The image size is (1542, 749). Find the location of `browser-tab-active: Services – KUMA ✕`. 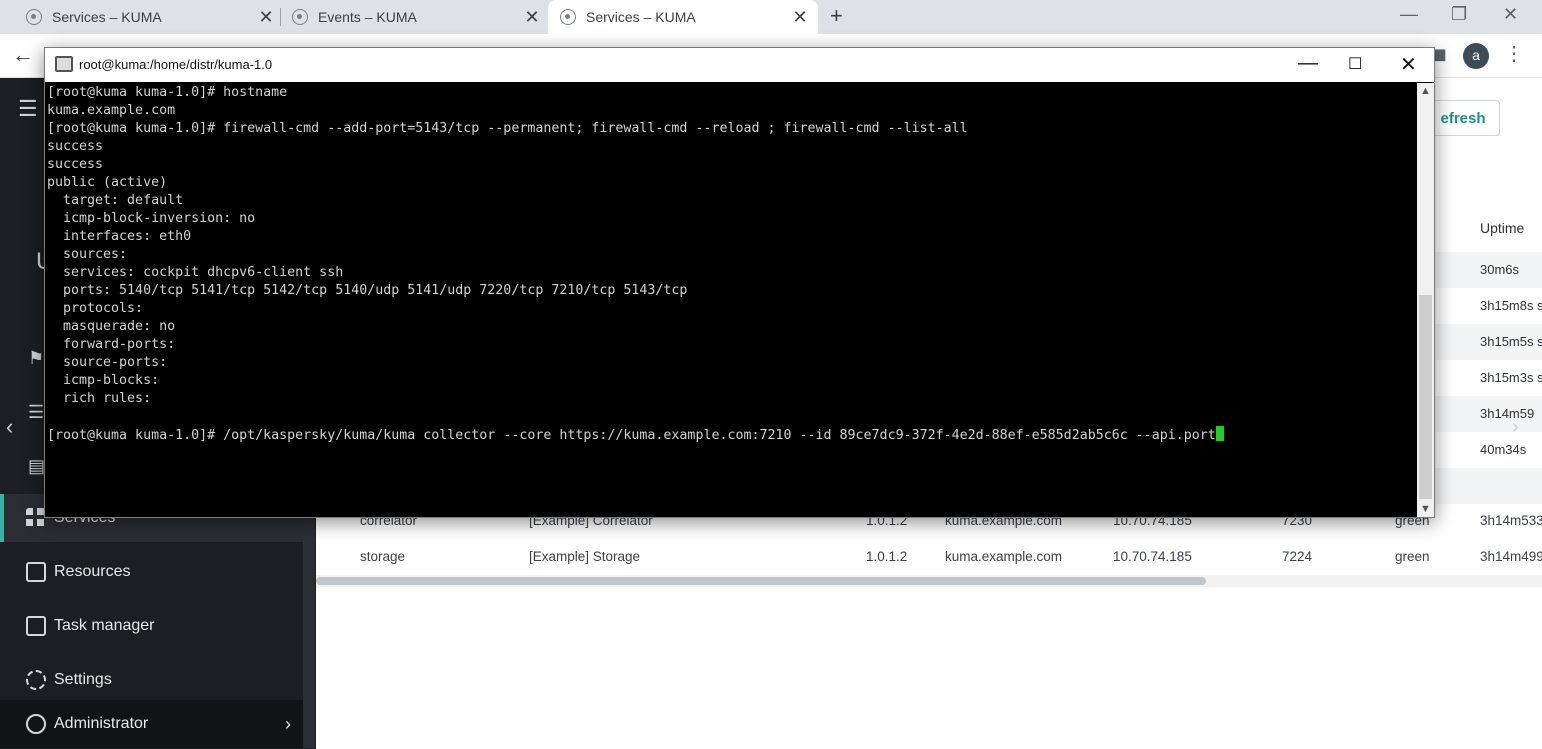

browser-tab-active: Services – KUMA ✕ is located at coordinates (683, 17).